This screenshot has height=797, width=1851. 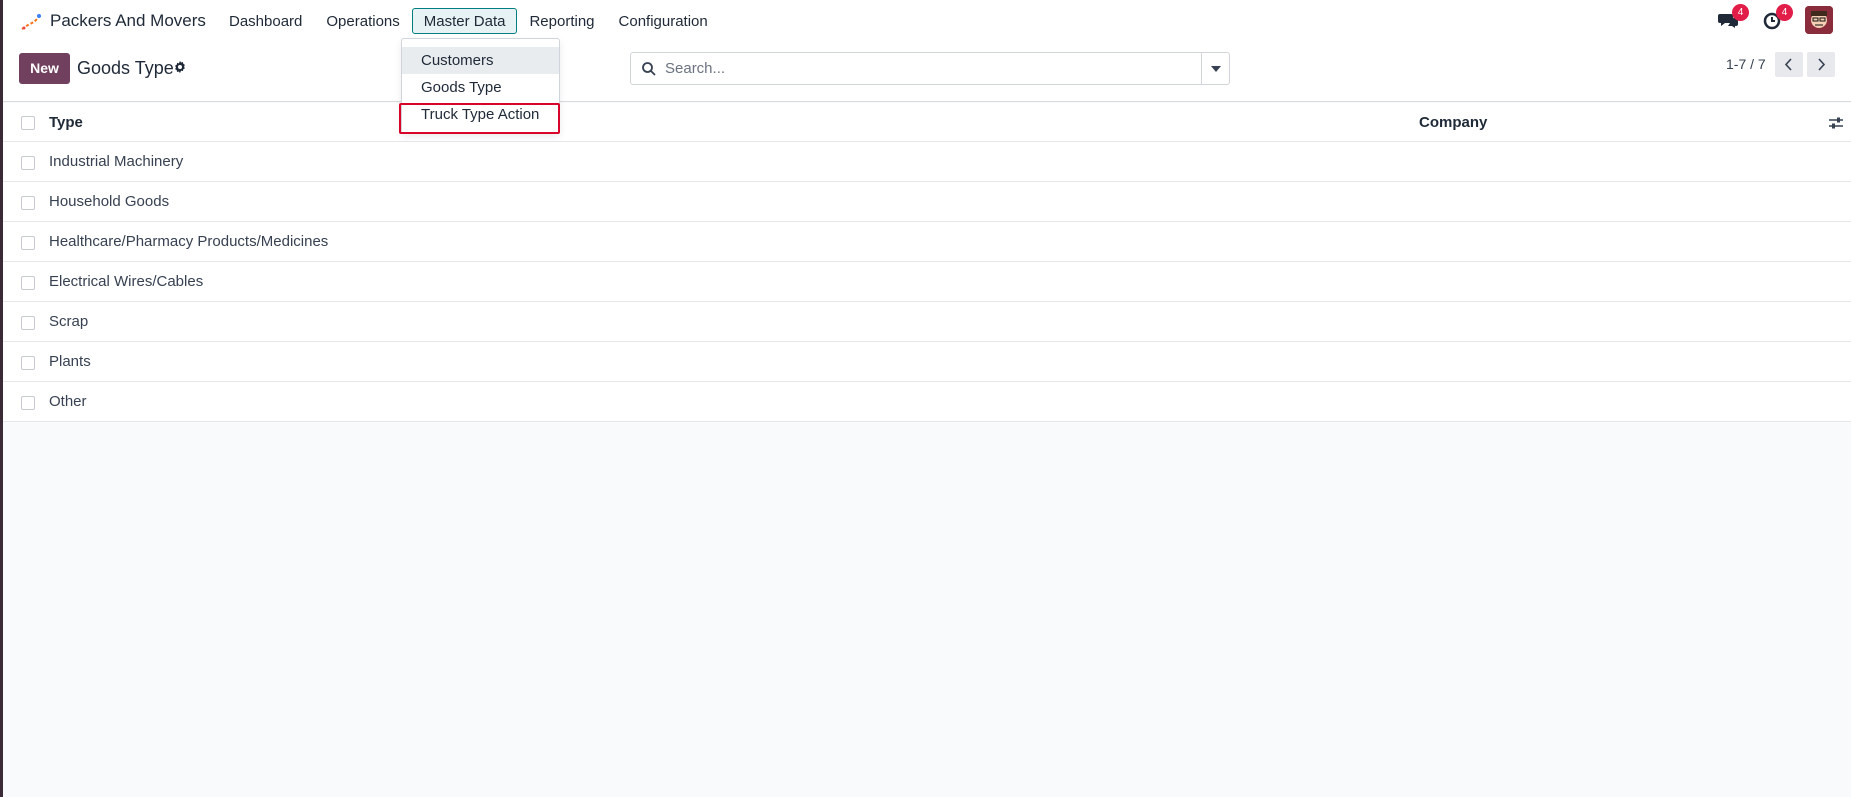 I want to click on row-type-cell: Plants, so click(x=70, y=361).